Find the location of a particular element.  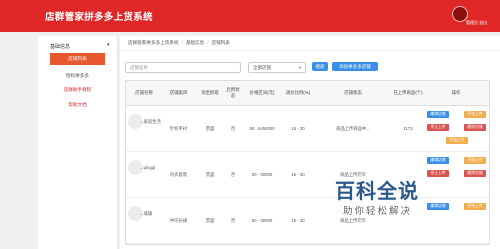

sidebar-item-store-list: 店铺列表 is located at coordinates (77, 59).